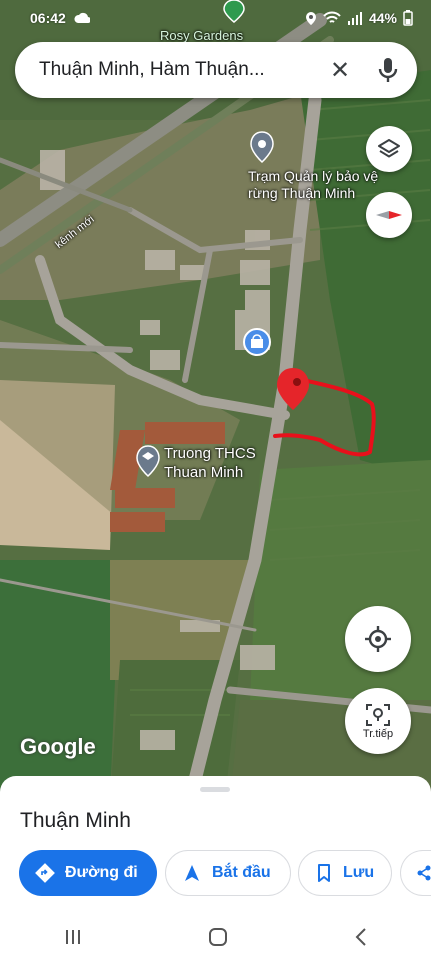 The height and width of the screenshot is (960, 431). What do you see at coordinates (48, 18) in the screenshot?
I see `time: 06:42` at bounding box center [48, 18].